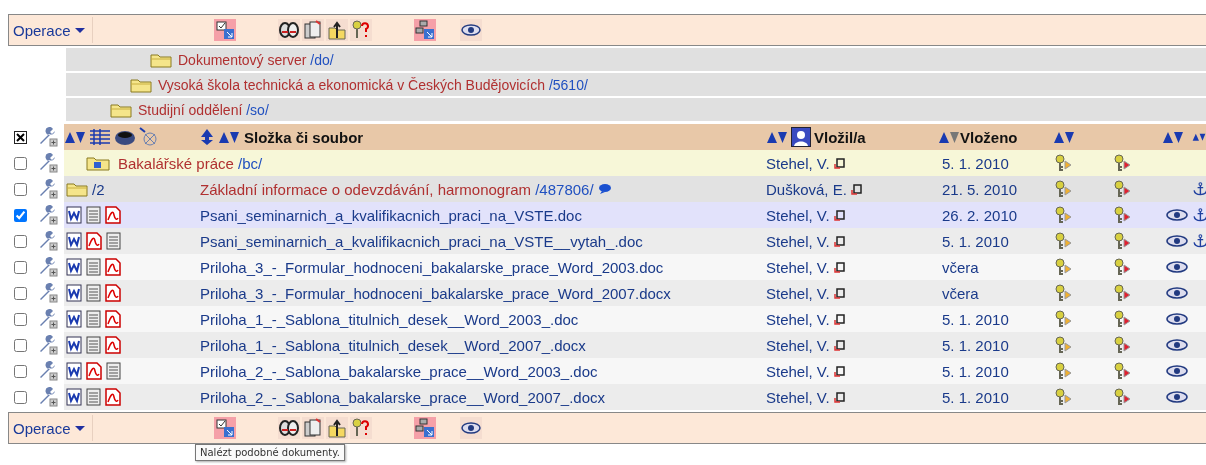 This screenshot has height=465, width=1206. What do you see at coordinates (399, 371) in the screenshot?
I see `file-link: Priloha_2_-_Sablona_bakalarske_prace__Word_2003_.doc` at bounding box center [399, 371].